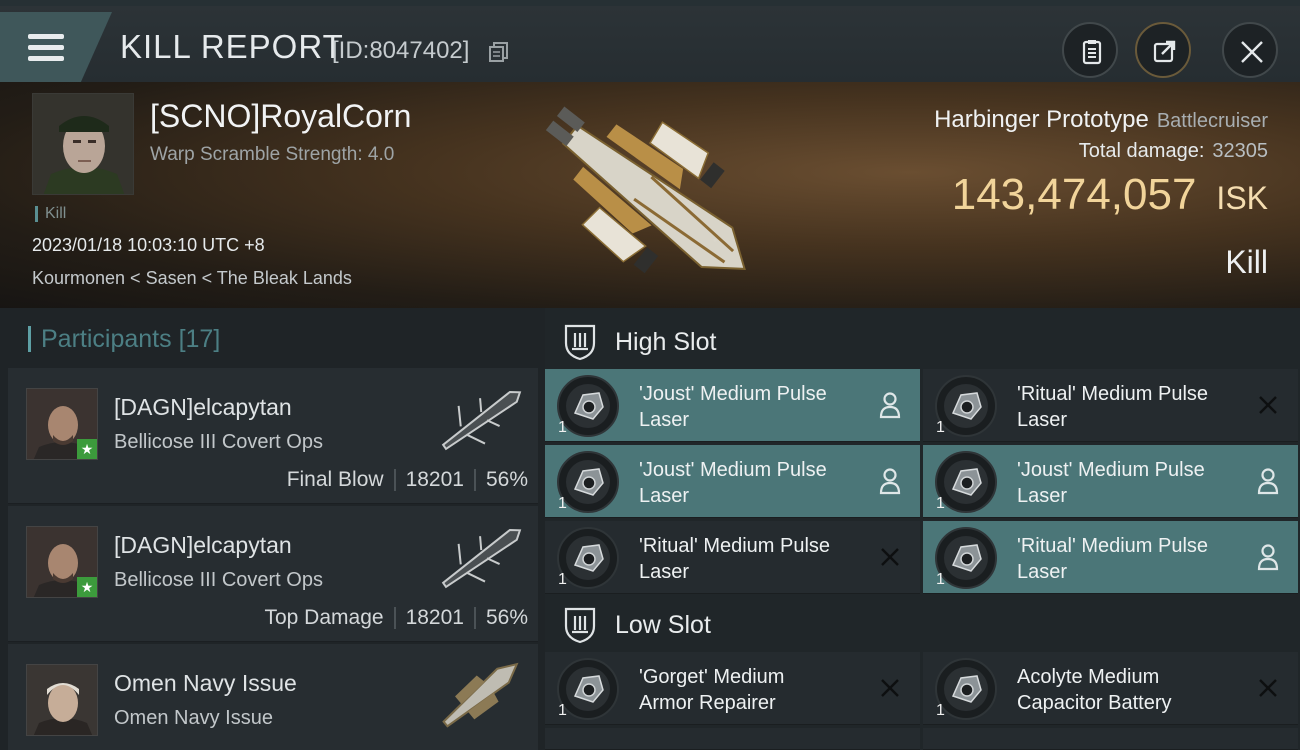 This screenshot has width=1300, height=750. I want to click on kill-location: Kourmonen < Sasen < The Bleak Lands, so click(192, 278).